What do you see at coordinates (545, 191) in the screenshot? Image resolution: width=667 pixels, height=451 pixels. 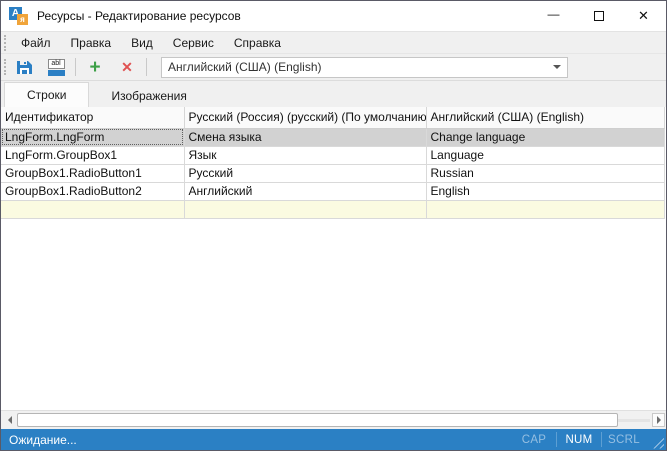 I see `cell-english: English` at bounding box center [545, 191].